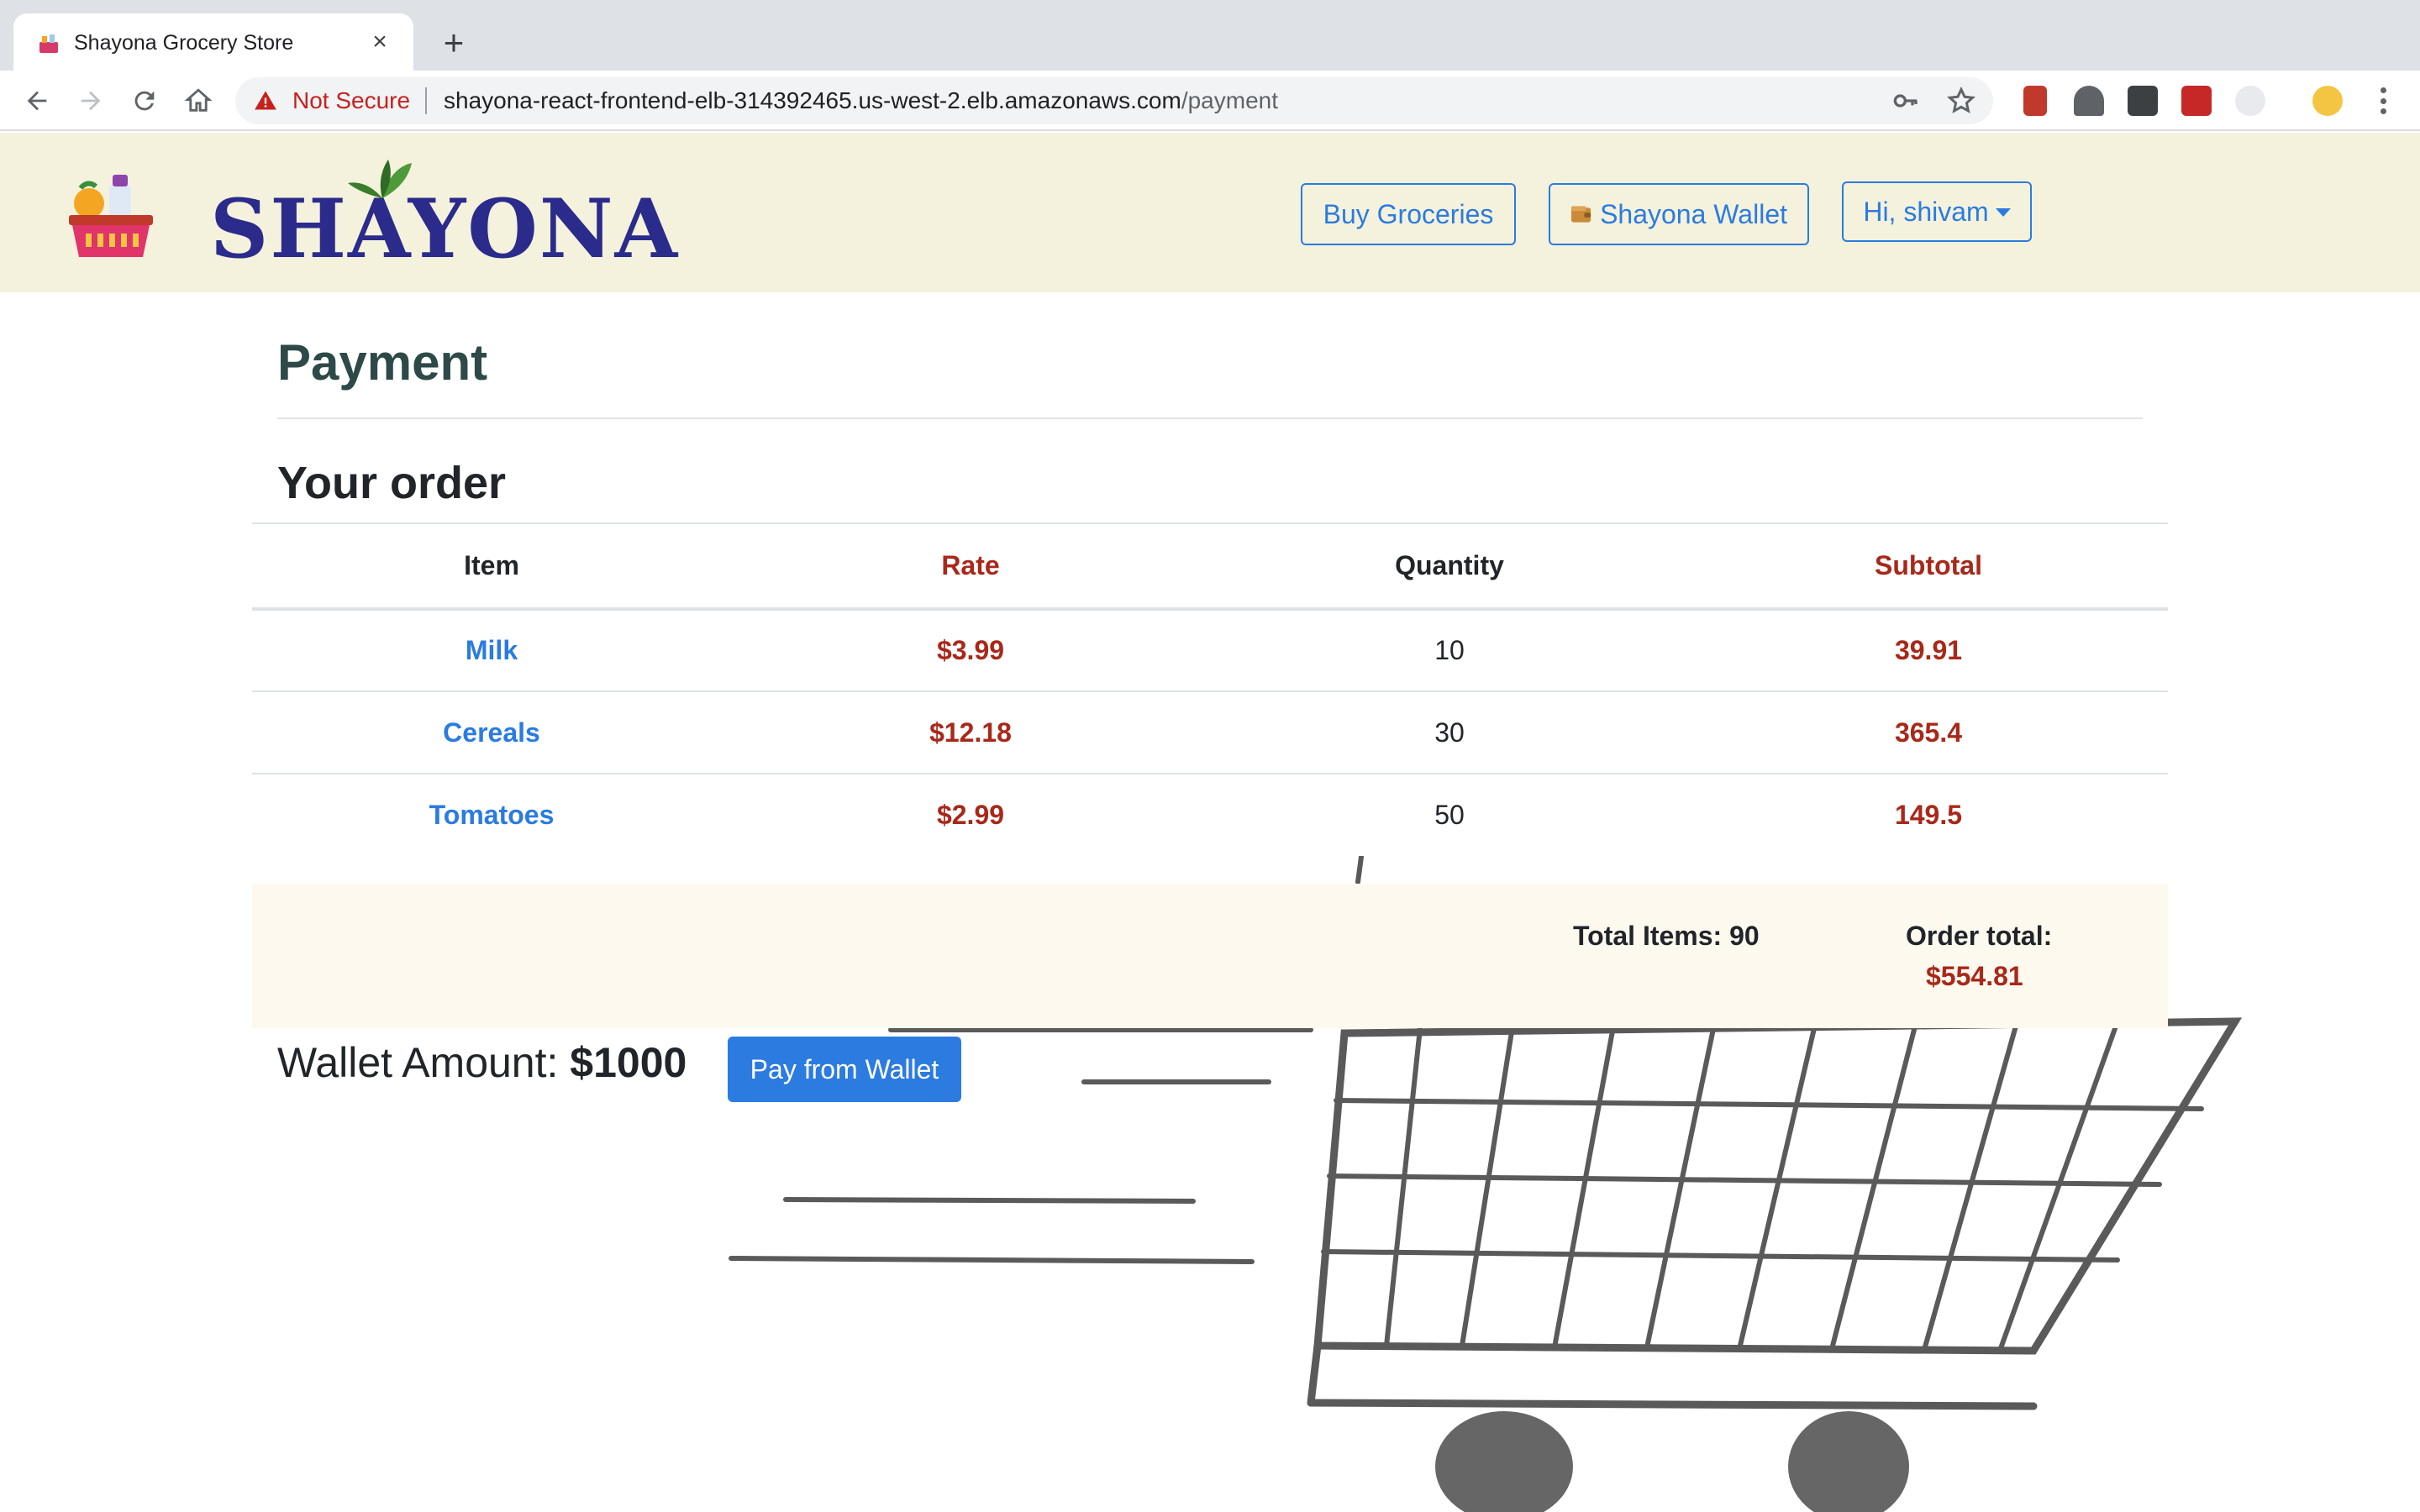 The image size is (2420, 1512). What do you see at coordinates (2003, 212) in the screenshot?
I see `chevron-down-icon` at bounding box center [2003, 212].